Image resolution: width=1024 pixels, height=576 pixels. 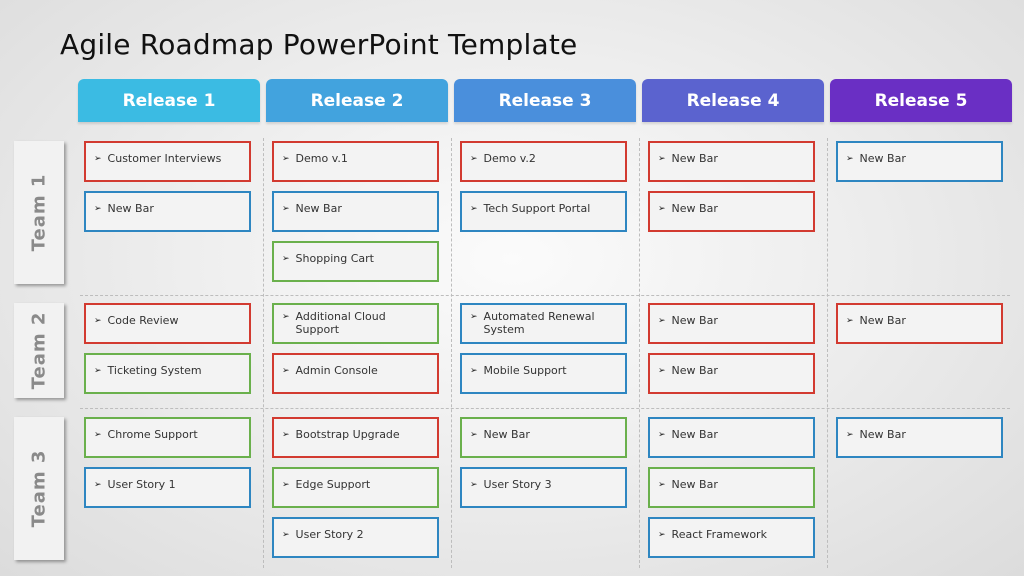 I want to click on roadmap-item-label: Additional Cloud Support, so click(x=340, y=323).